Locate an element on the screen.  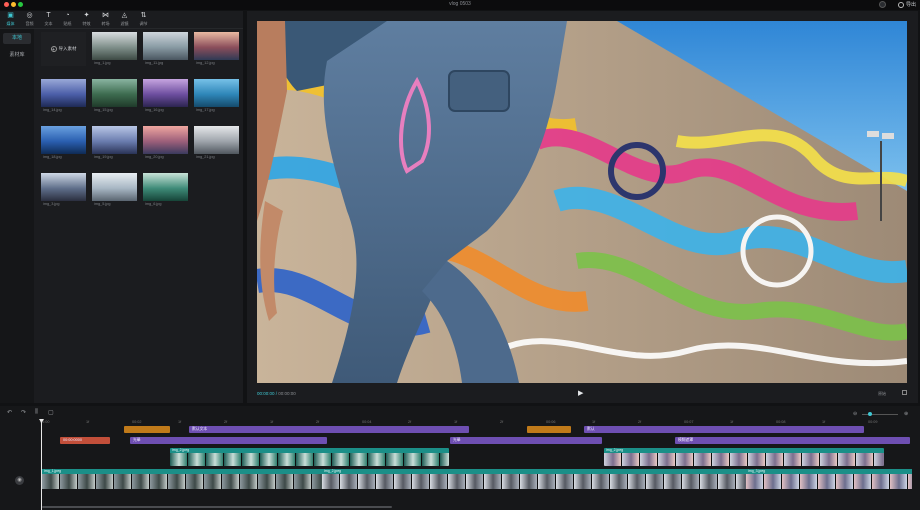
import-button: + 导入素材 is located at coordinates (63, 49).